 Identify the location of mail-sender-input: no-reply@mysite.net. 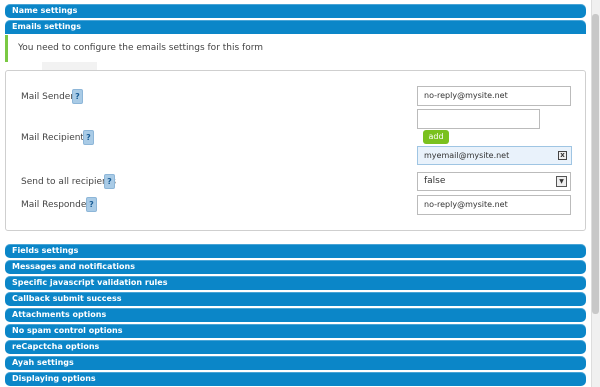
(494, 96).